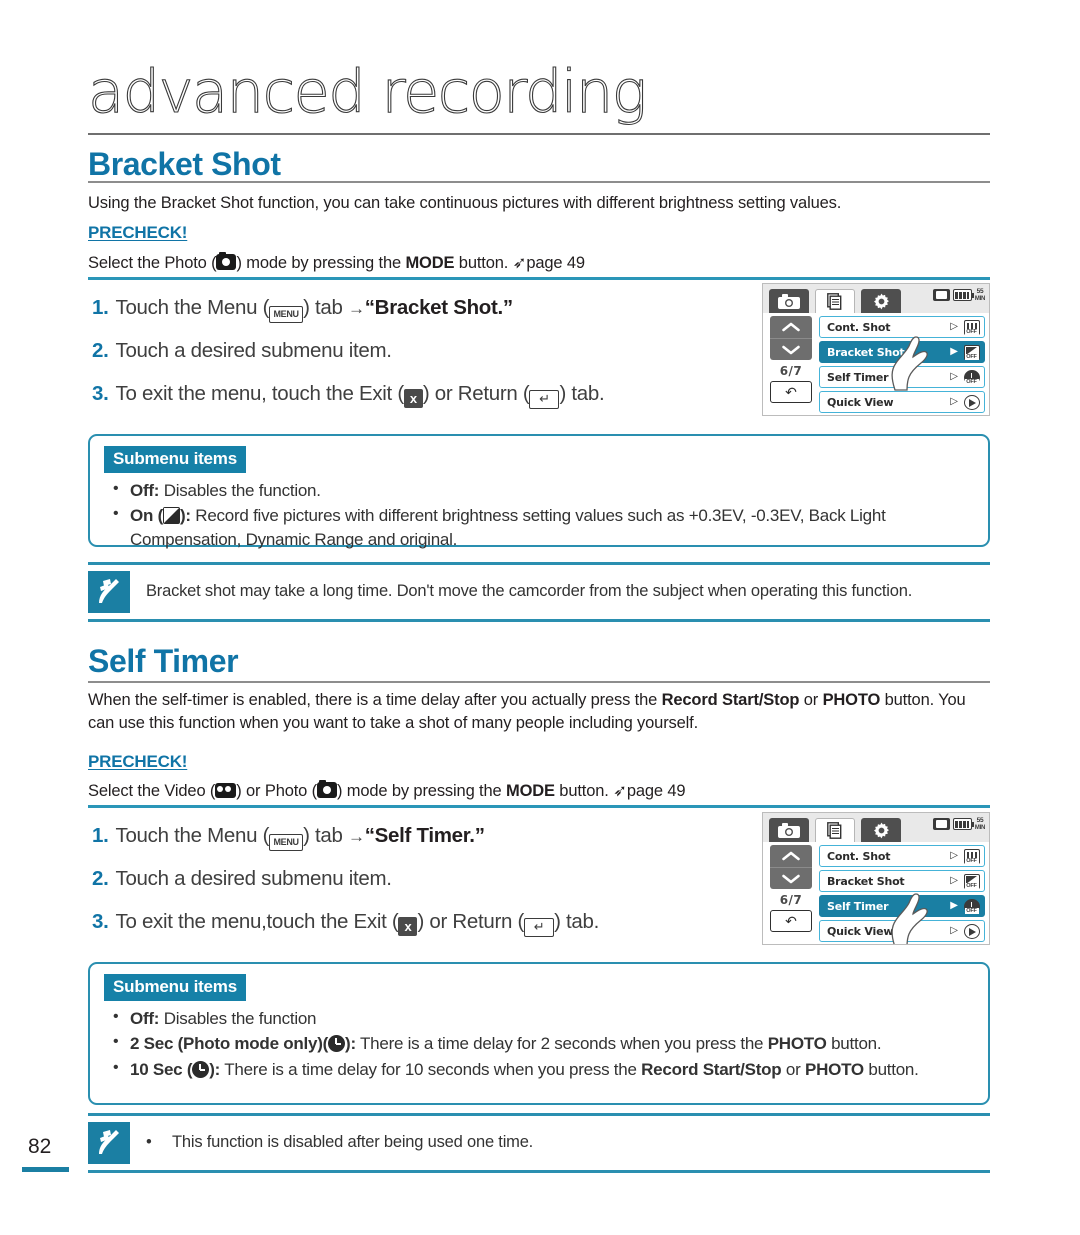 This screenshot has height=1235, width=1080. What do you see at coordinates (438, 307) in the screenshot?
I see `step-strong: “Bracket Shot.”` at bounding box center [438, 307].